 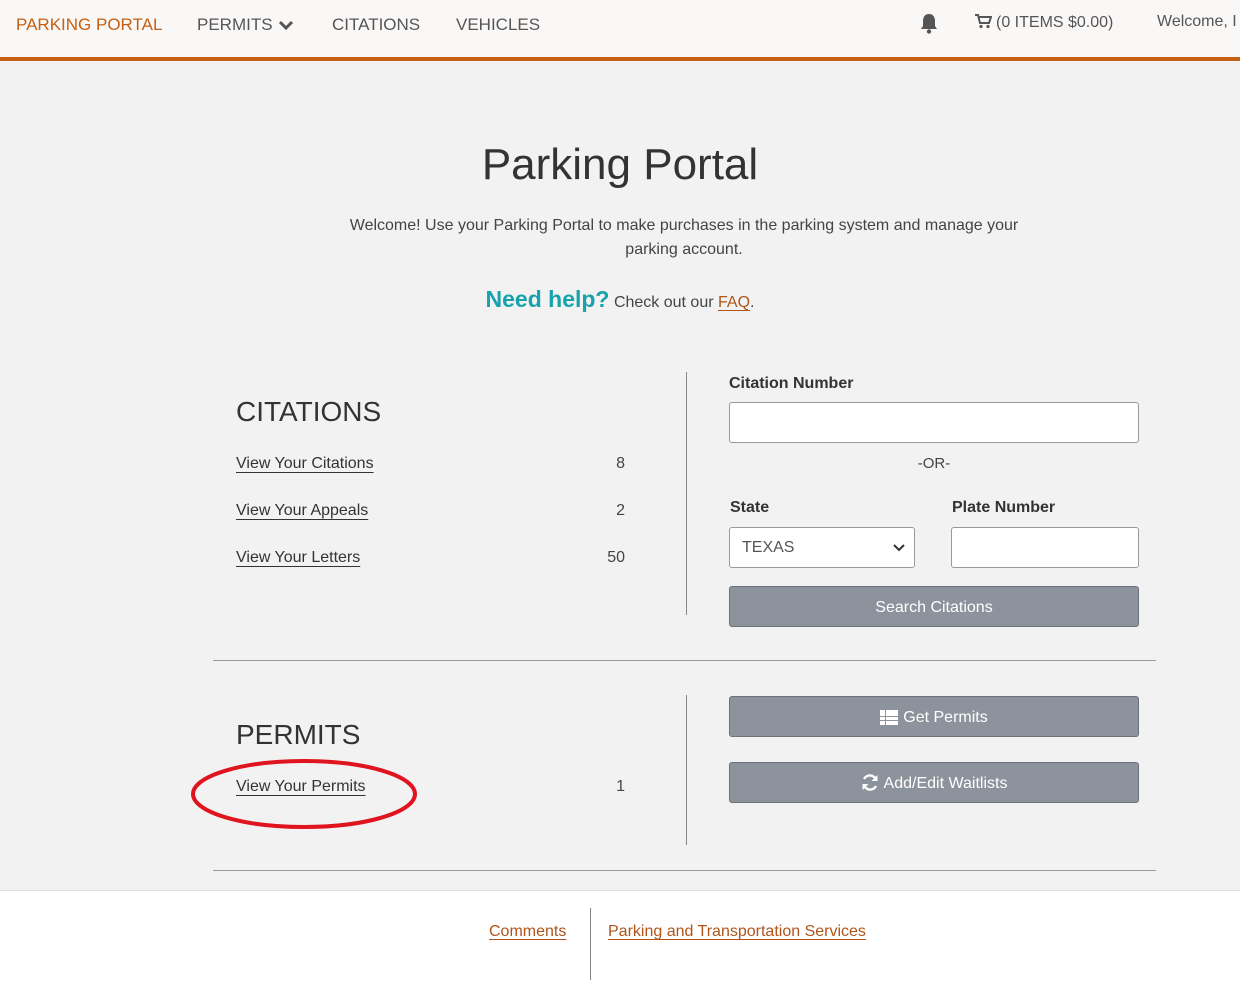 What do you see at coordinates (309, 411) in the screenshot?
I see `citations-heading: CITATIONS` at bounding box center [309, 411].